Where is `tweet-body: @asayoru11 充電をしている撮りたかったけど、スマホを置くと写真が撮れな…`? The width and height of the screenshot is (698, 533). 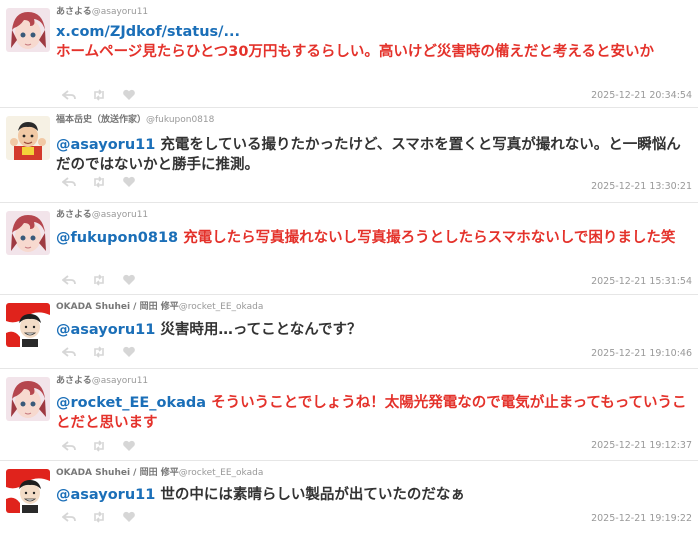
tweet-body: @asayoru11 充電をしている撮りたかったけど、スマホを置くと写真が撮れな… is located at coordinates (374, 155).